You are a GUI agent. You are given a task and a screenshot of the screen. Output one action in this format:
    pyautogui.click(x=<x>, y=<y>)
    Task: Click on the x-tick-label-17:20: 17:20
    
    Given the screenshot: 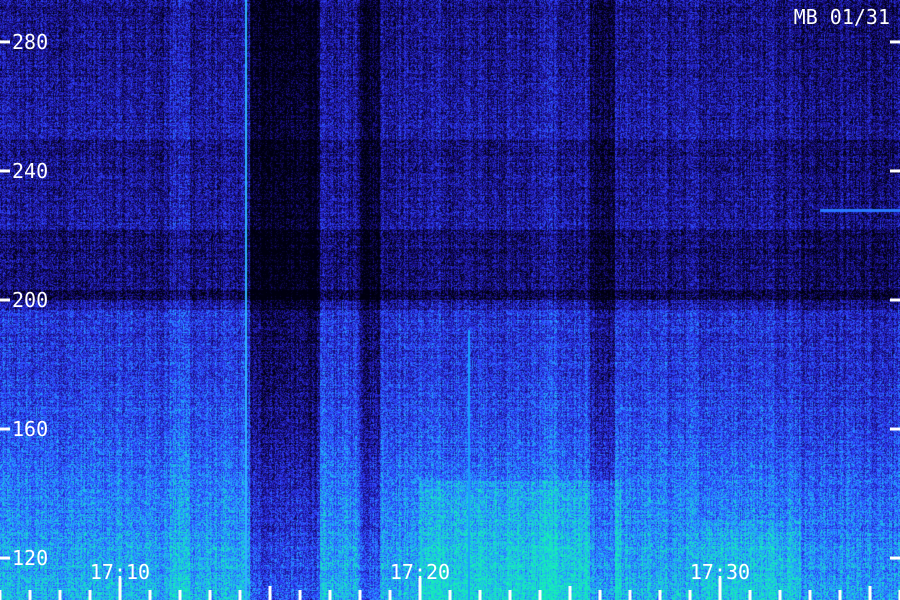 What is the action you would take?
    pyautogui.click(x=420, y=572)
    